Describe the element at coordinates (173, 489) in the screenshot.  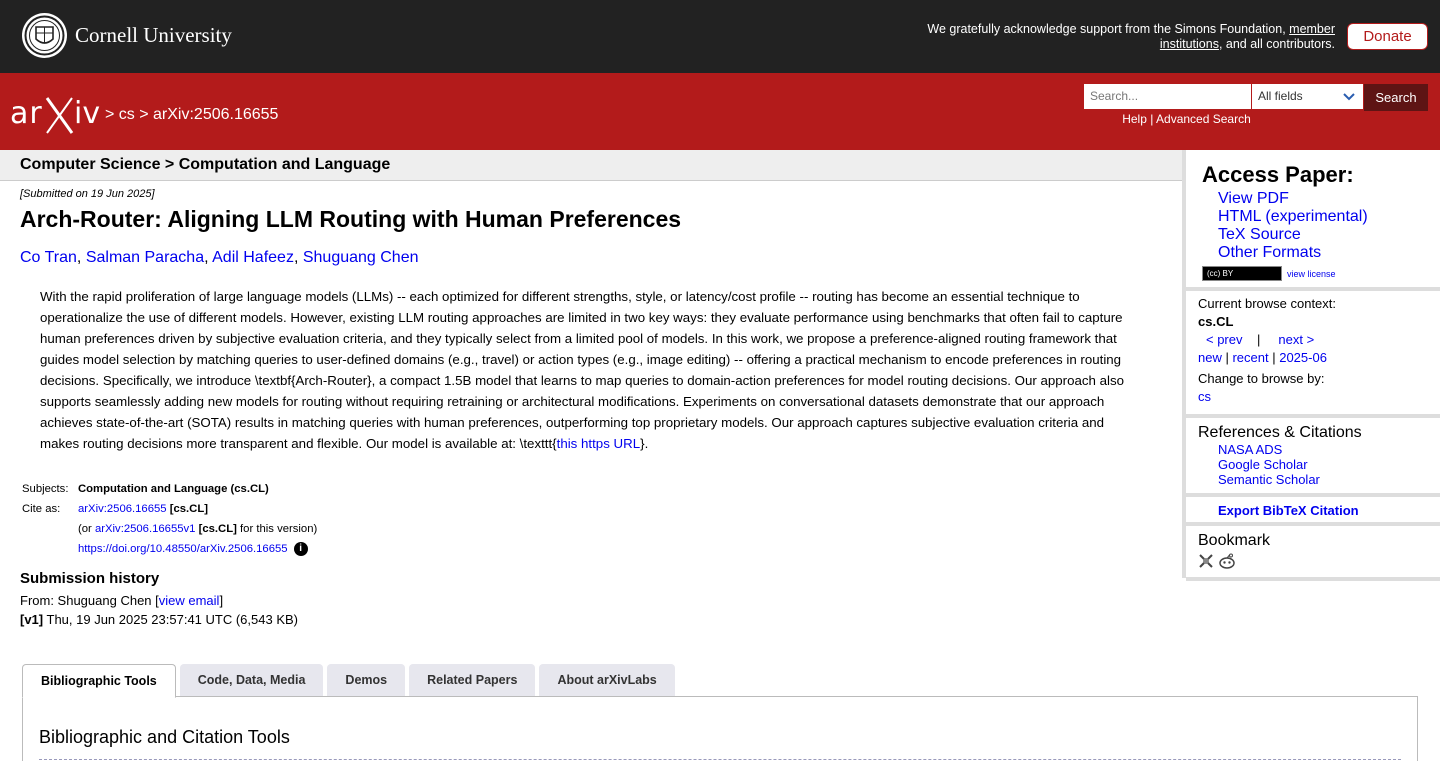
I see `subjects-value: Computation and Language (cs.CL)` at that location.